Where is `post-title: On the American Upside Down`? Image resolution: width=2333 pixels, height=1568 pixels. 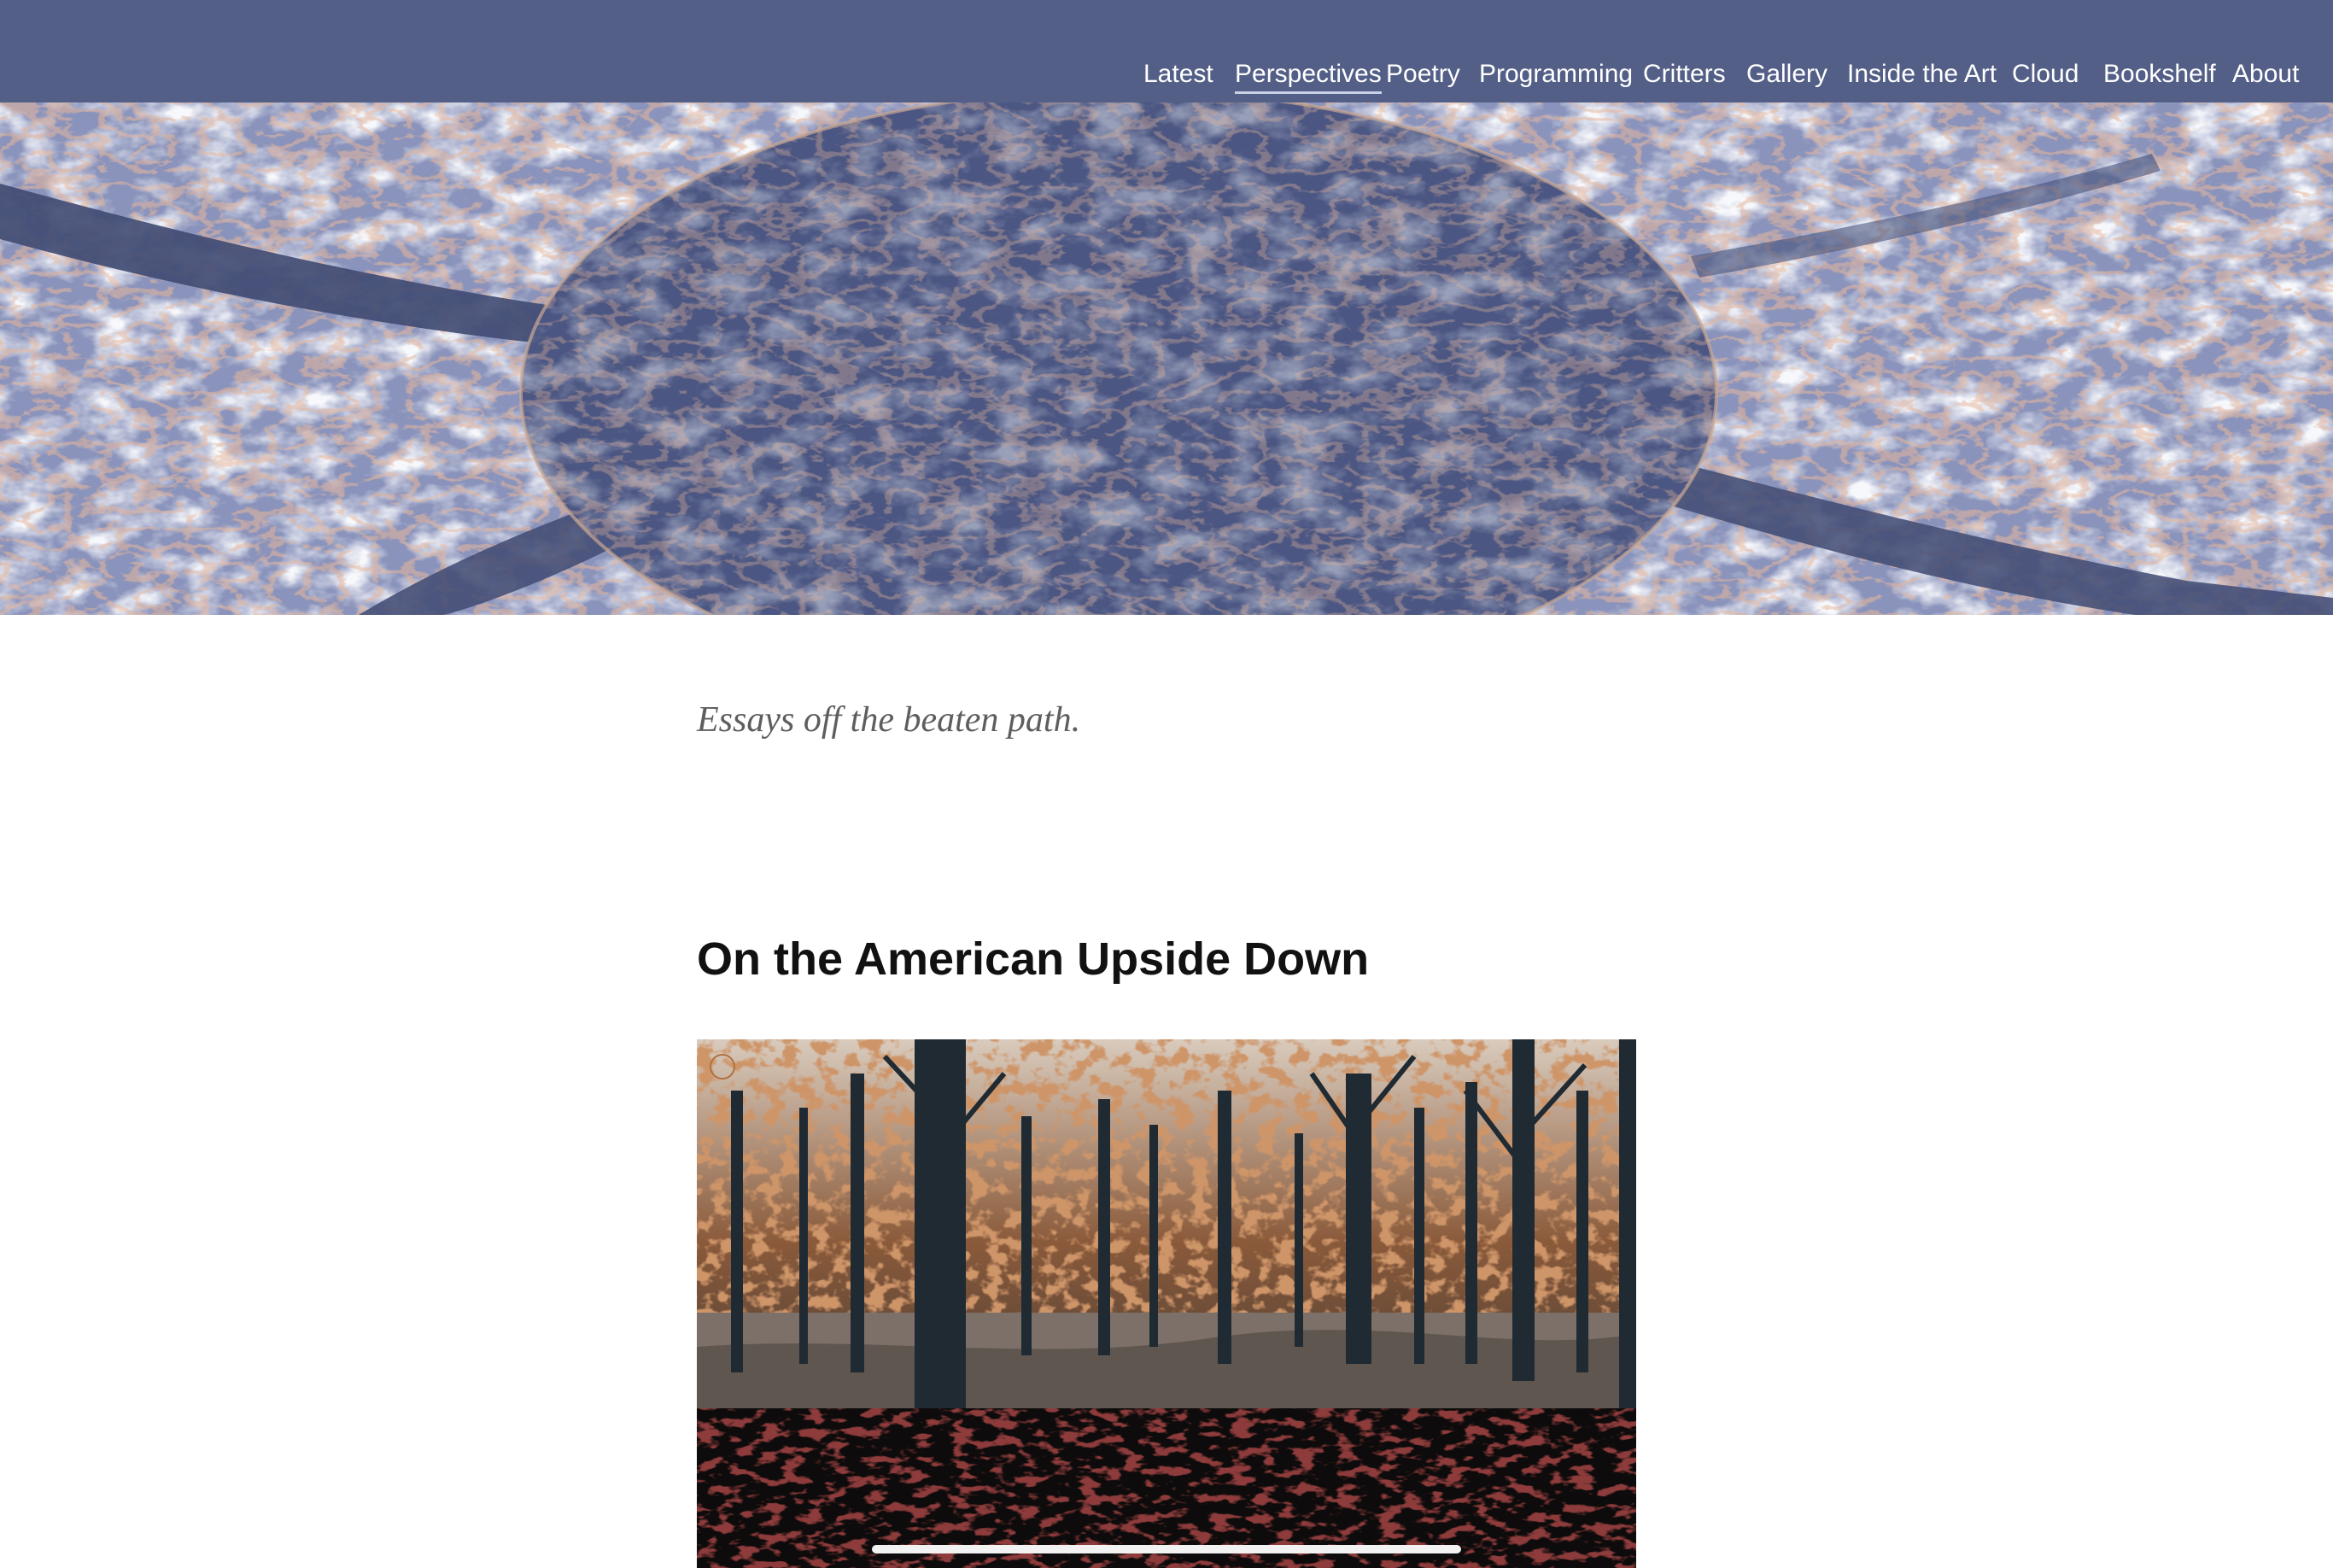
post-title: On the American Upside Down is located at coordinates (1033, 959).